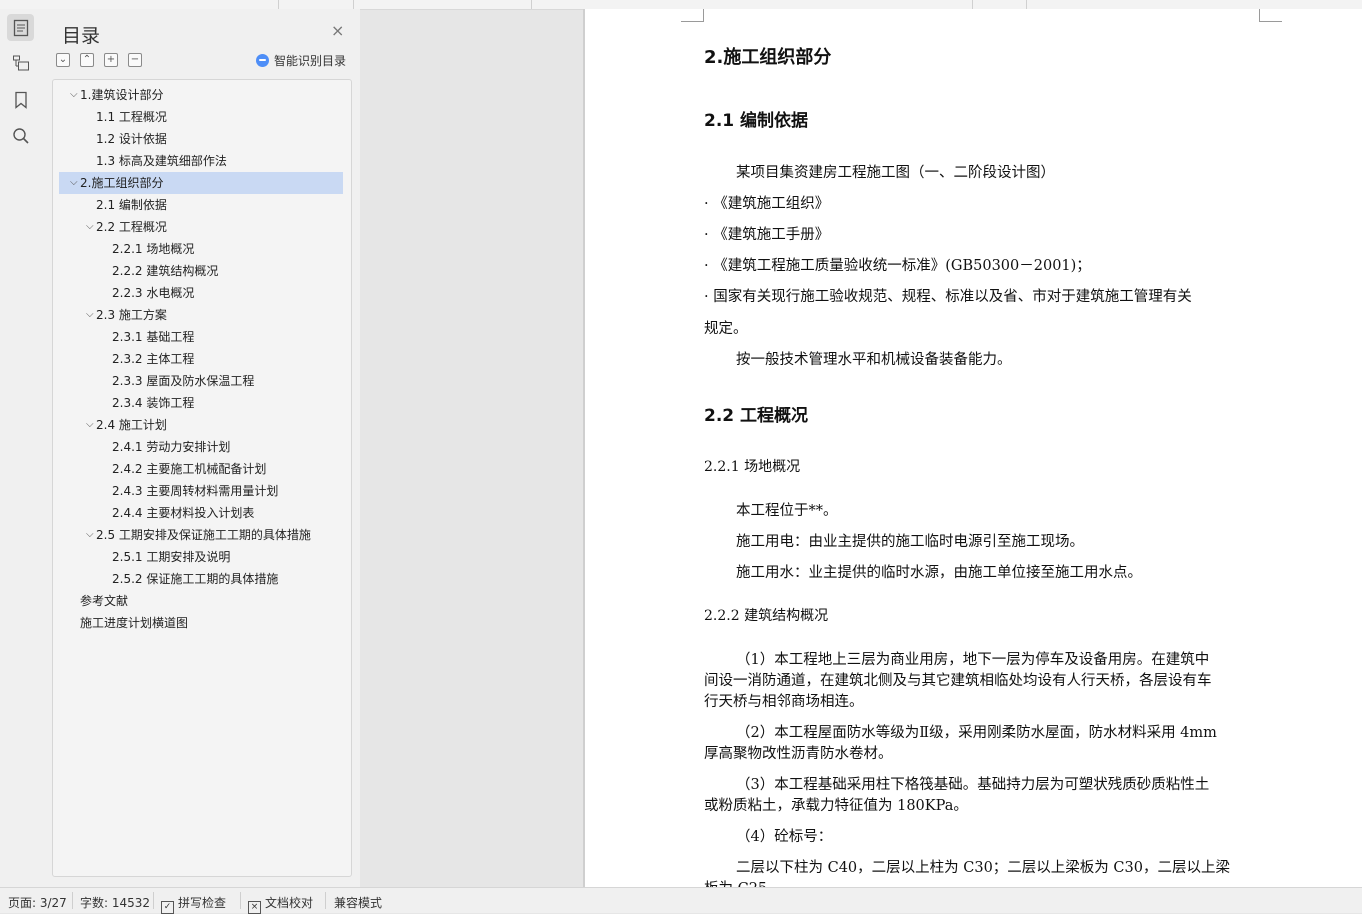 The image size is (1362, 914). What do you see at coordinates (201, 359) in the screenshot?
I see `toc-item: 2.3.2 主体工程` at bounding box center [201, 359].